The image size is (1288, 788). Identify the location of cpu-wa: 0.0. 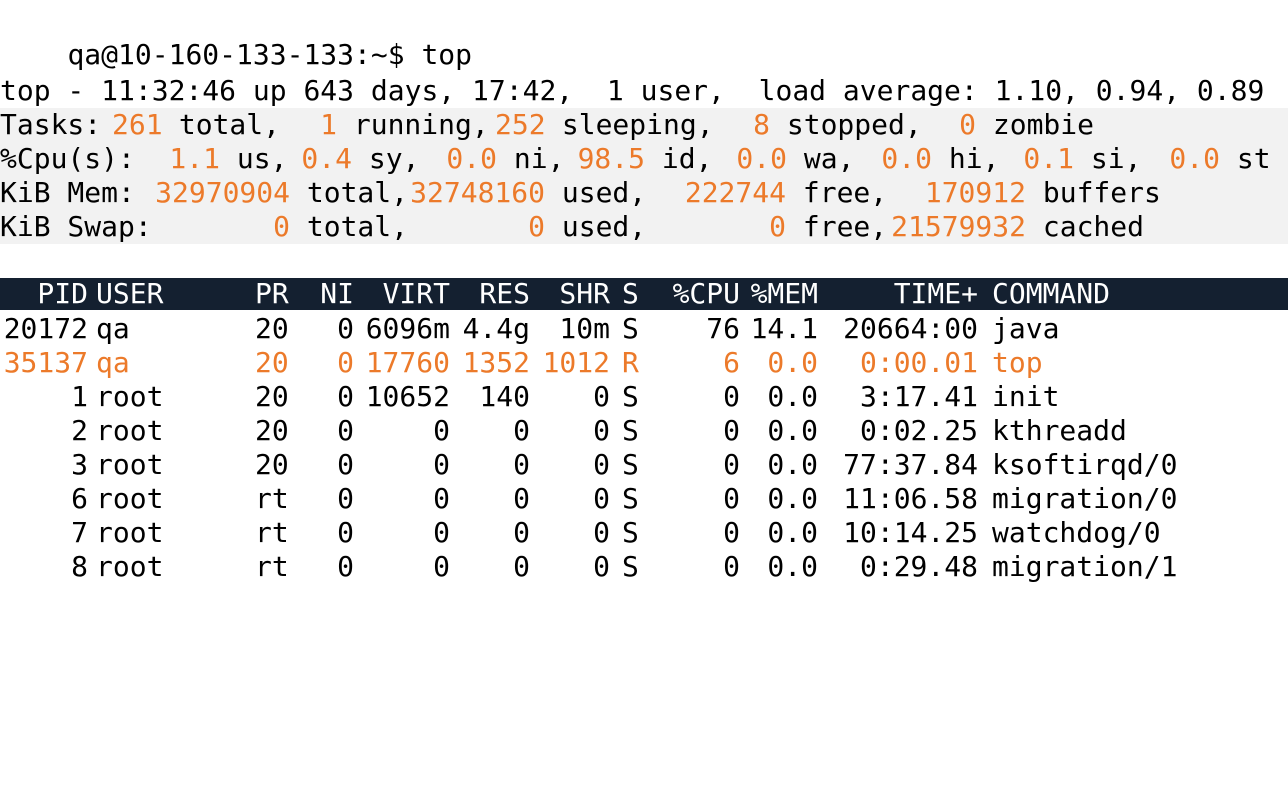
(761, 158).